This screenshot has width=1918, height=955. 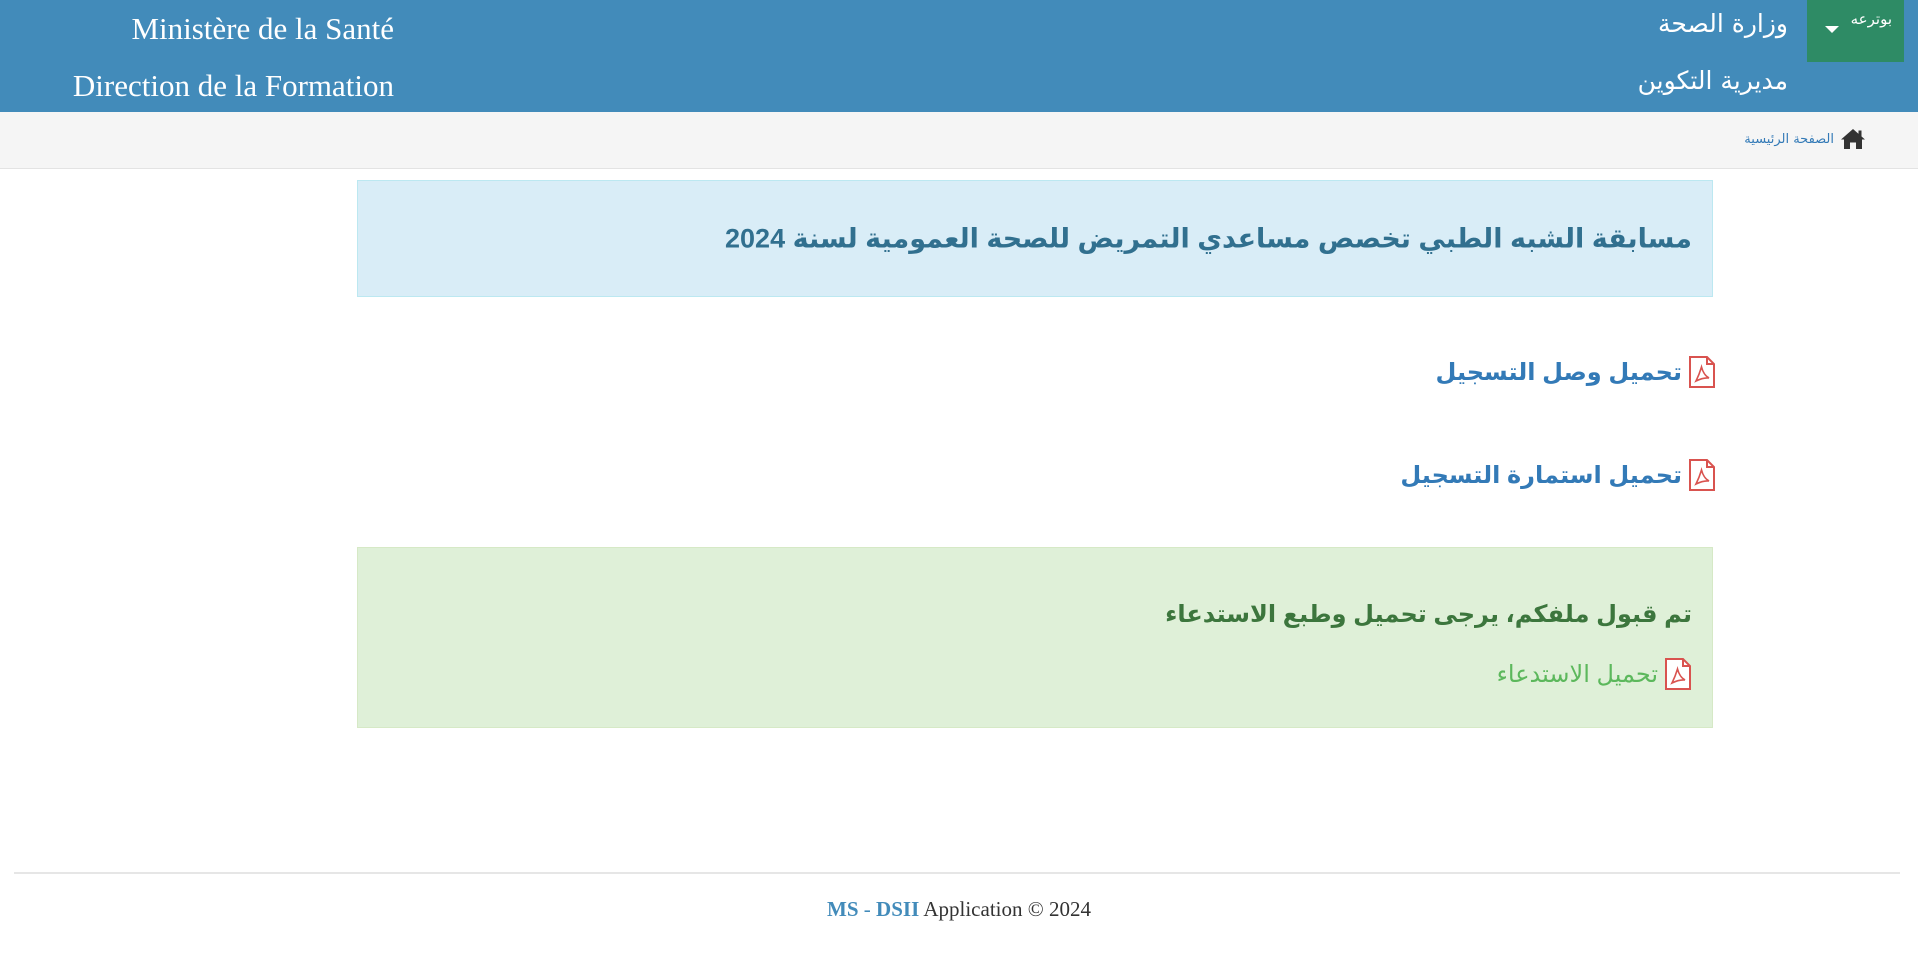 What do you see at coordinates (957, 873) in the screenshot?
I see `footer-divider` at bounding box center [957, 873].